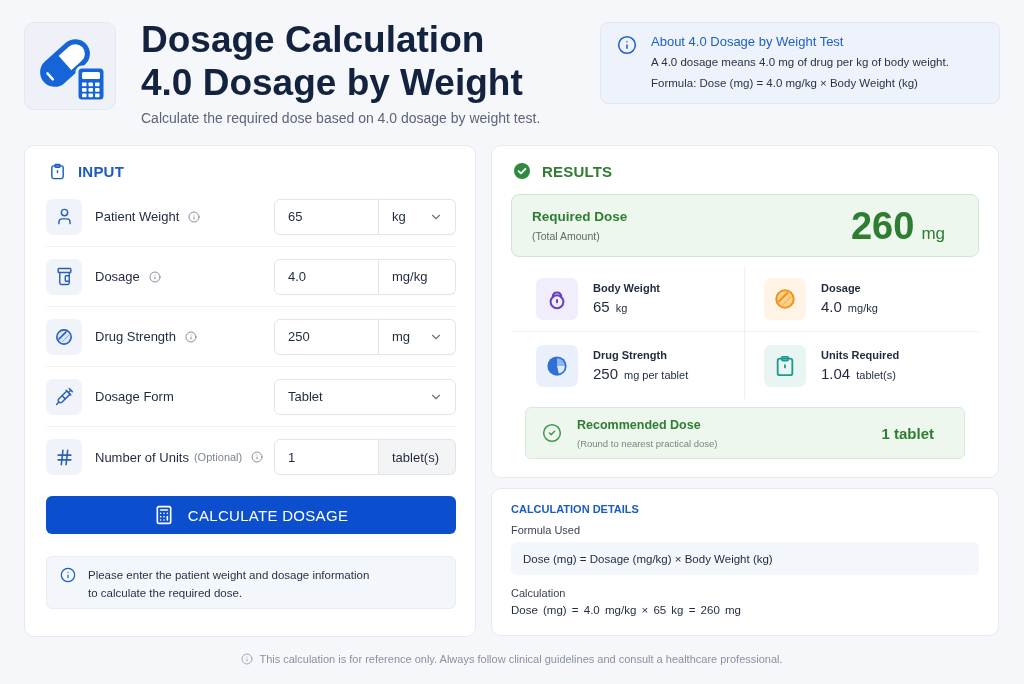  I want to click on stat-unit: mg/kg, so click(862, 308).